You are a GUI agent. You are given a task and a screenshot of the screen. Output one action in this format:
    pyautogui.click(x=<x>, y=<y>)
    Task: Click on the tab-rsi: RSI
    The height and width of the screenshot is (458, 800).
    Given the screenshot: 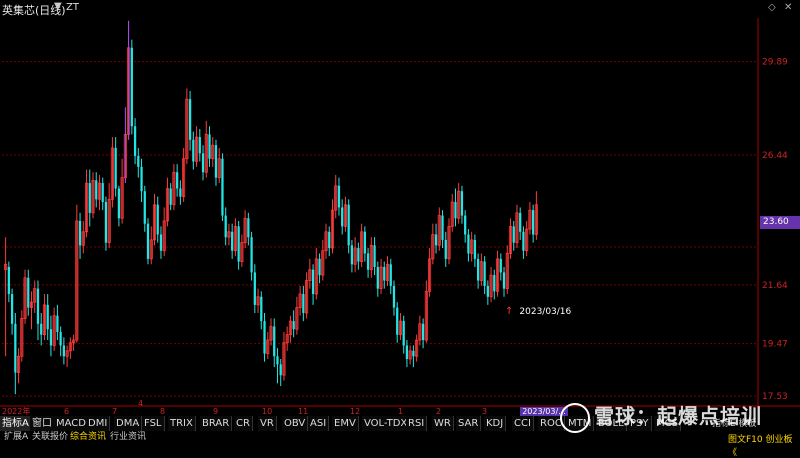 What is the action you would take?
    pyautogui.click(x=417, y=423)
    